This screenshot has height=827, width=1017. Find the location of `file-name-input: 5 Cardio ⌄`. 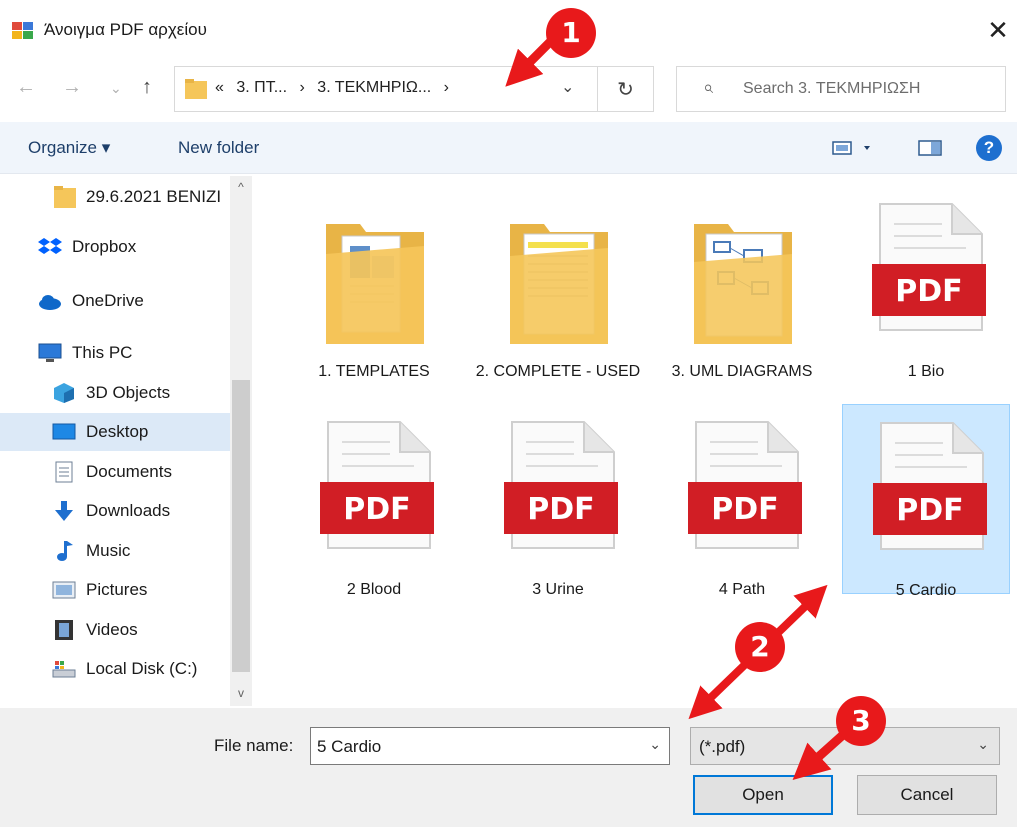

file-name-input: 5 Cardio ⌄ is located at coordinates (490, 746).